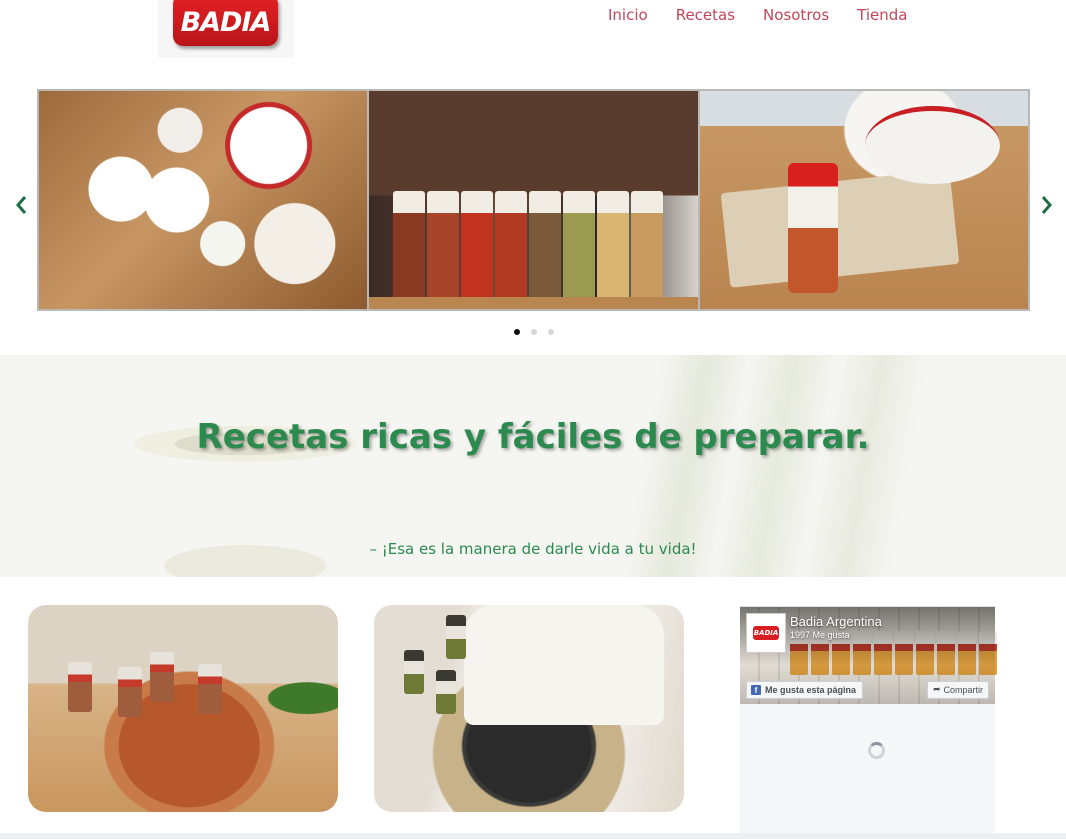 The width and height of the screenshot is (1066, 839). I want to click on nav-inicio: Inicio, so click(628, 15).